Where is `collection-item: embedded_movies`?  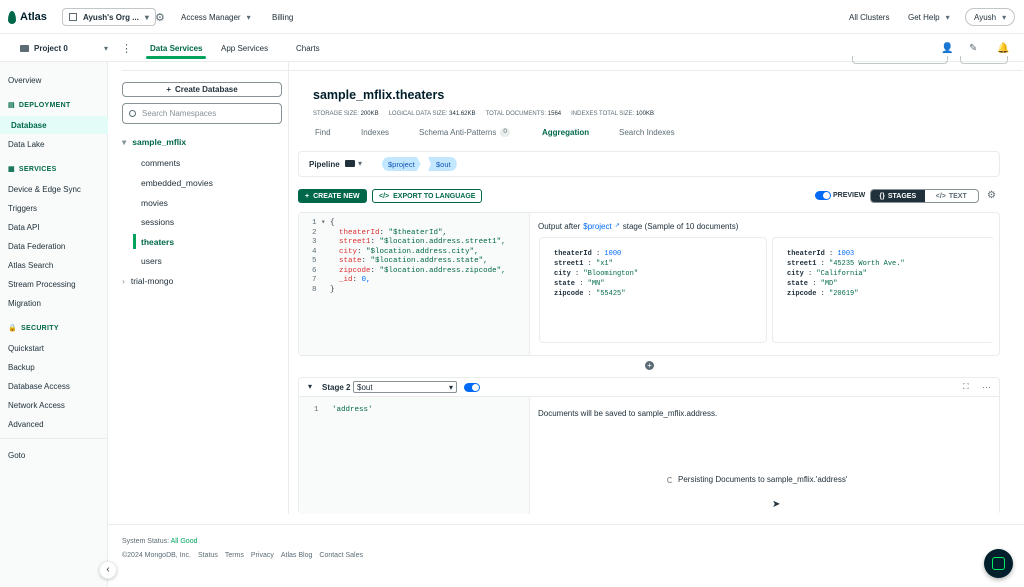 collection-item: embedded_movies is located at coordinates (177, 183).